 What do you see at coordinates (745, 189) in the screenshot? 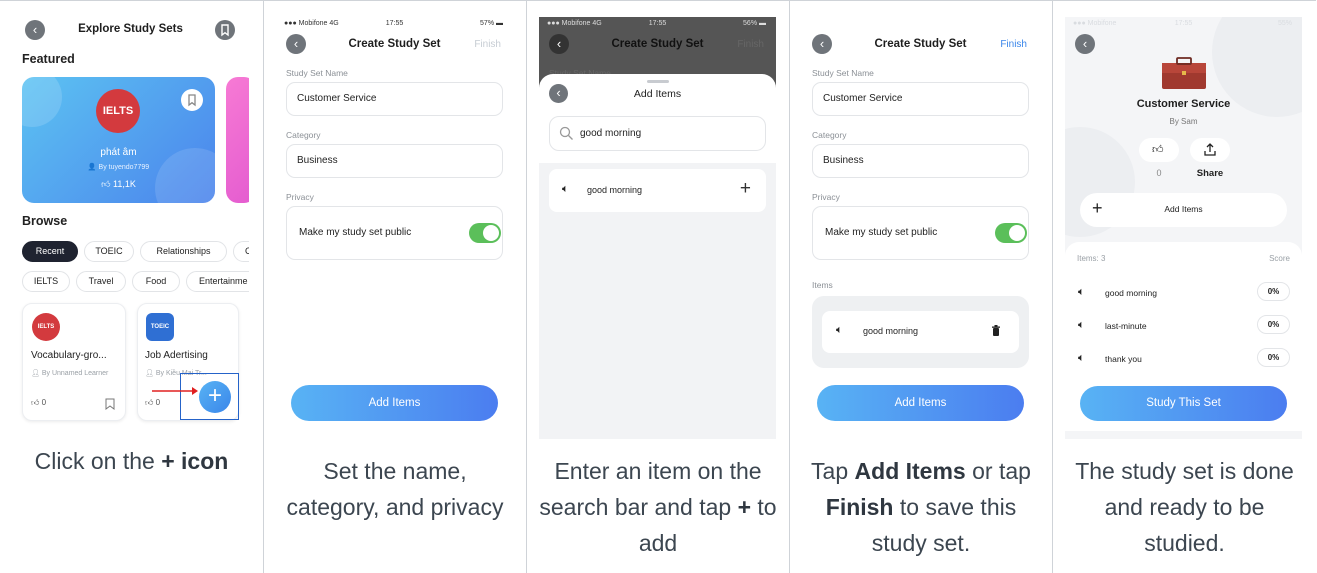
I see `add-plus-icon: +` at bounding box center [745, 189].